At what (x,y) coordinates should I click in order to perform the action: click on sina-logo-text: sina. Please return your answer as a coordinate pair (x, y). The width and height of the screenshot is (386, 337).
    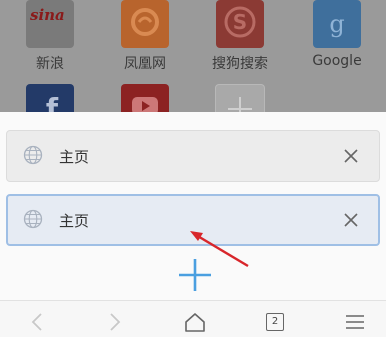
    Looking at the image, I should click on (47, 15).